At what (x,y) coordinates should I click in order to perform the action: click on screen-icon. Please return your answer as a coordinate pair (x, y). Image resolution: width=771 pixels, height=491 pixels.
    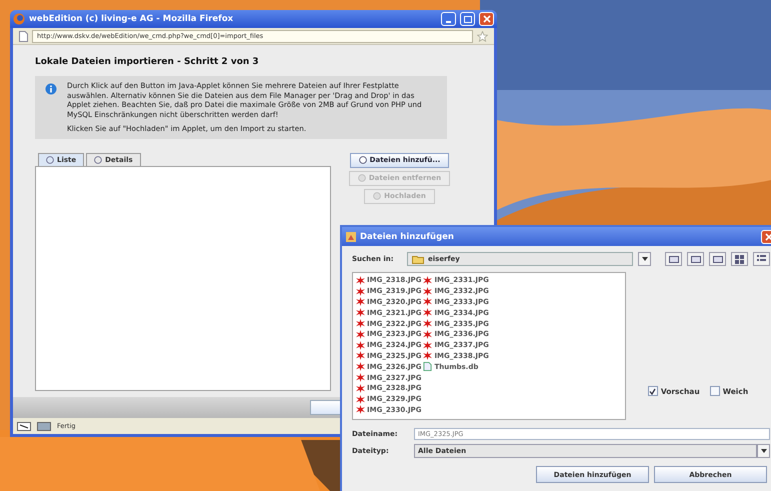
    Looking at the image, I should click on (44, 426).